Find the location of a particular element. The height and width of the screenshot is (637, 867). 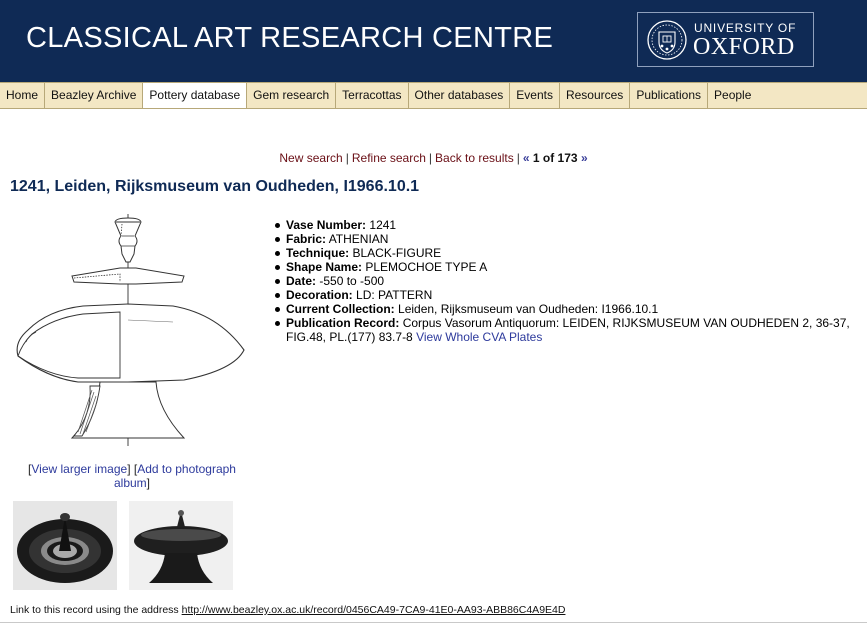

nav-item-people: People is located at coordinates (732, 95).